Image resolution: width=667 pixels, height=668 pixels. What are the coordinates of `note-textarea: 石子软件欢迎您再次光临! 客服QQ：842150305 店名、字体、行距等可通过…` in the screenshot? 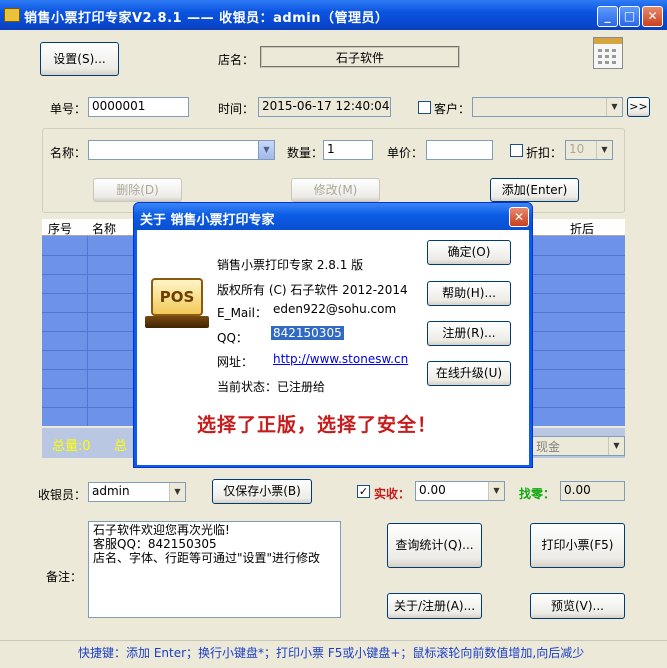 It's located at (214, 569).